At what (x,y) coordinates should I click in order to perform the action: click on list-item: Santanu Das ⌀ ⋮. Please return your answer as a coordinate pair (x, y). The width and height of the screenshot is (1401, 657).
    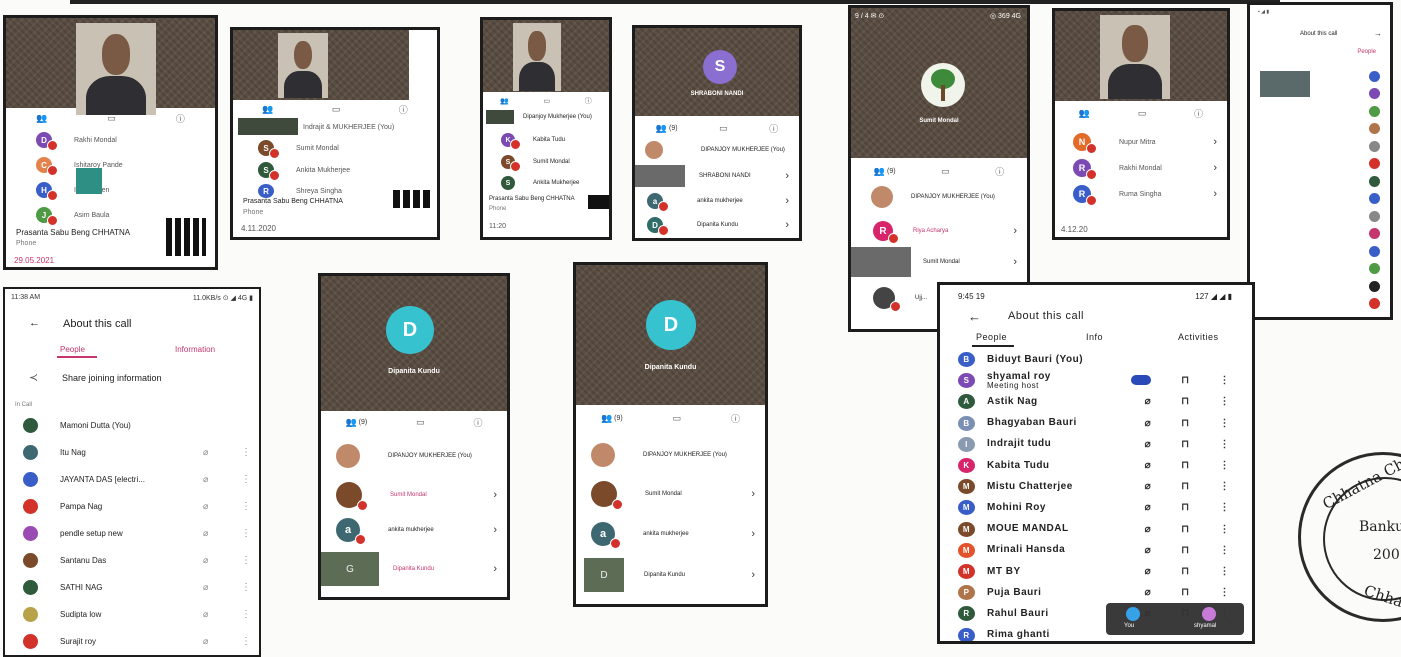
    Looking at the image, I should click on (137, 560).